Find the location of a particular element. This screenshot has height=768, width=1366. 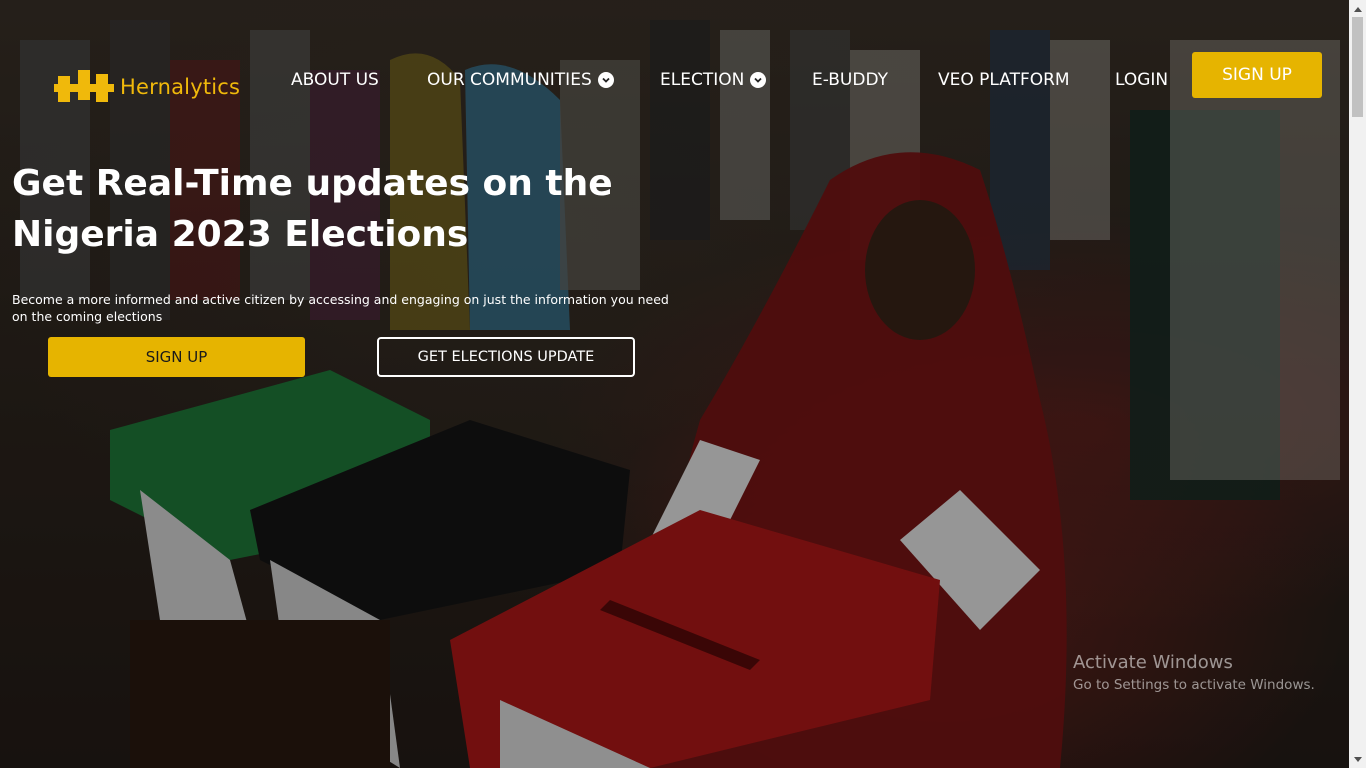

nav-item-label: VEO PLATFORM is located at coordinates (1004, 80).